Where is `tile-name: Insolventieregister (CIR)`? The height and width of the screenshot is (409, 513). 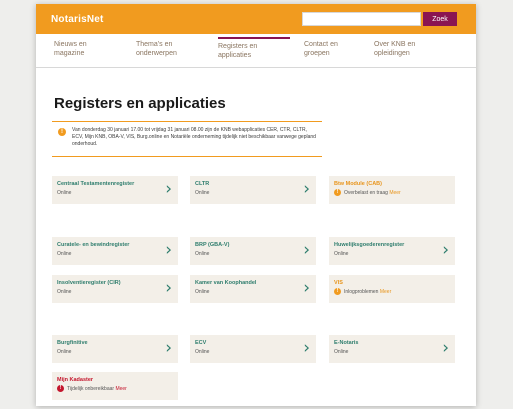 tile-name: Insolventieregister (CIR) is located at coordinates (89, 283).